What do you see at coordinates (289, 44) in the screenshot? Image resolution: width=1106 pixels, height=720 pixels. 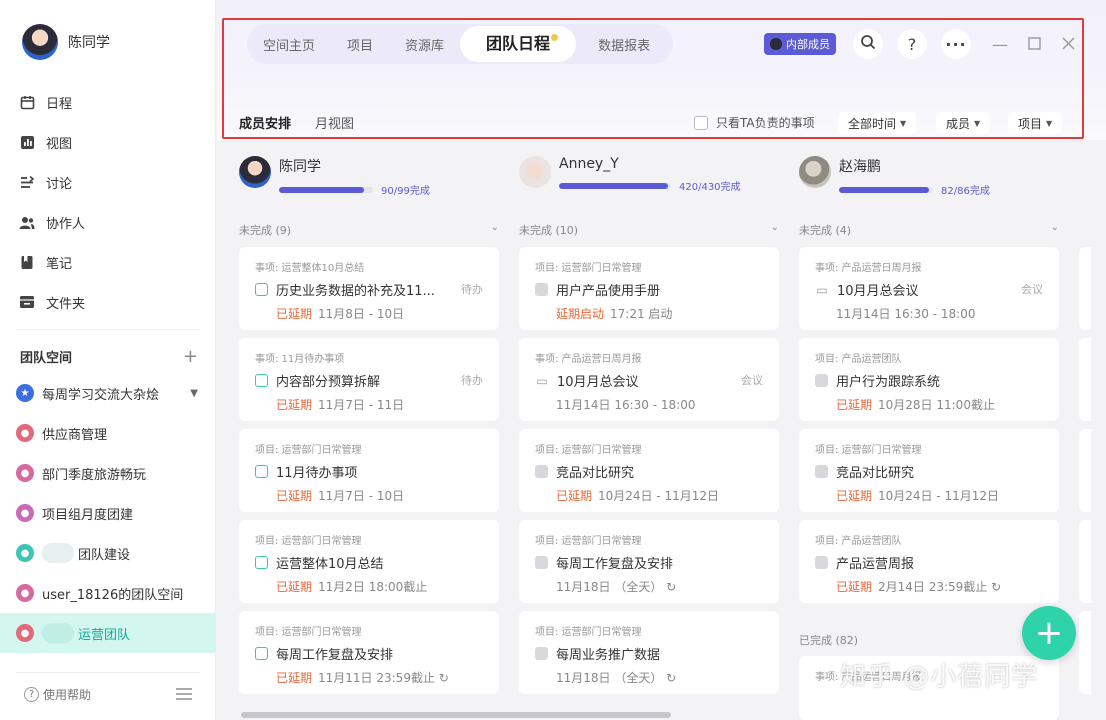 I see `tab-space-home: 空间主页` at bounding box center [289, 44].